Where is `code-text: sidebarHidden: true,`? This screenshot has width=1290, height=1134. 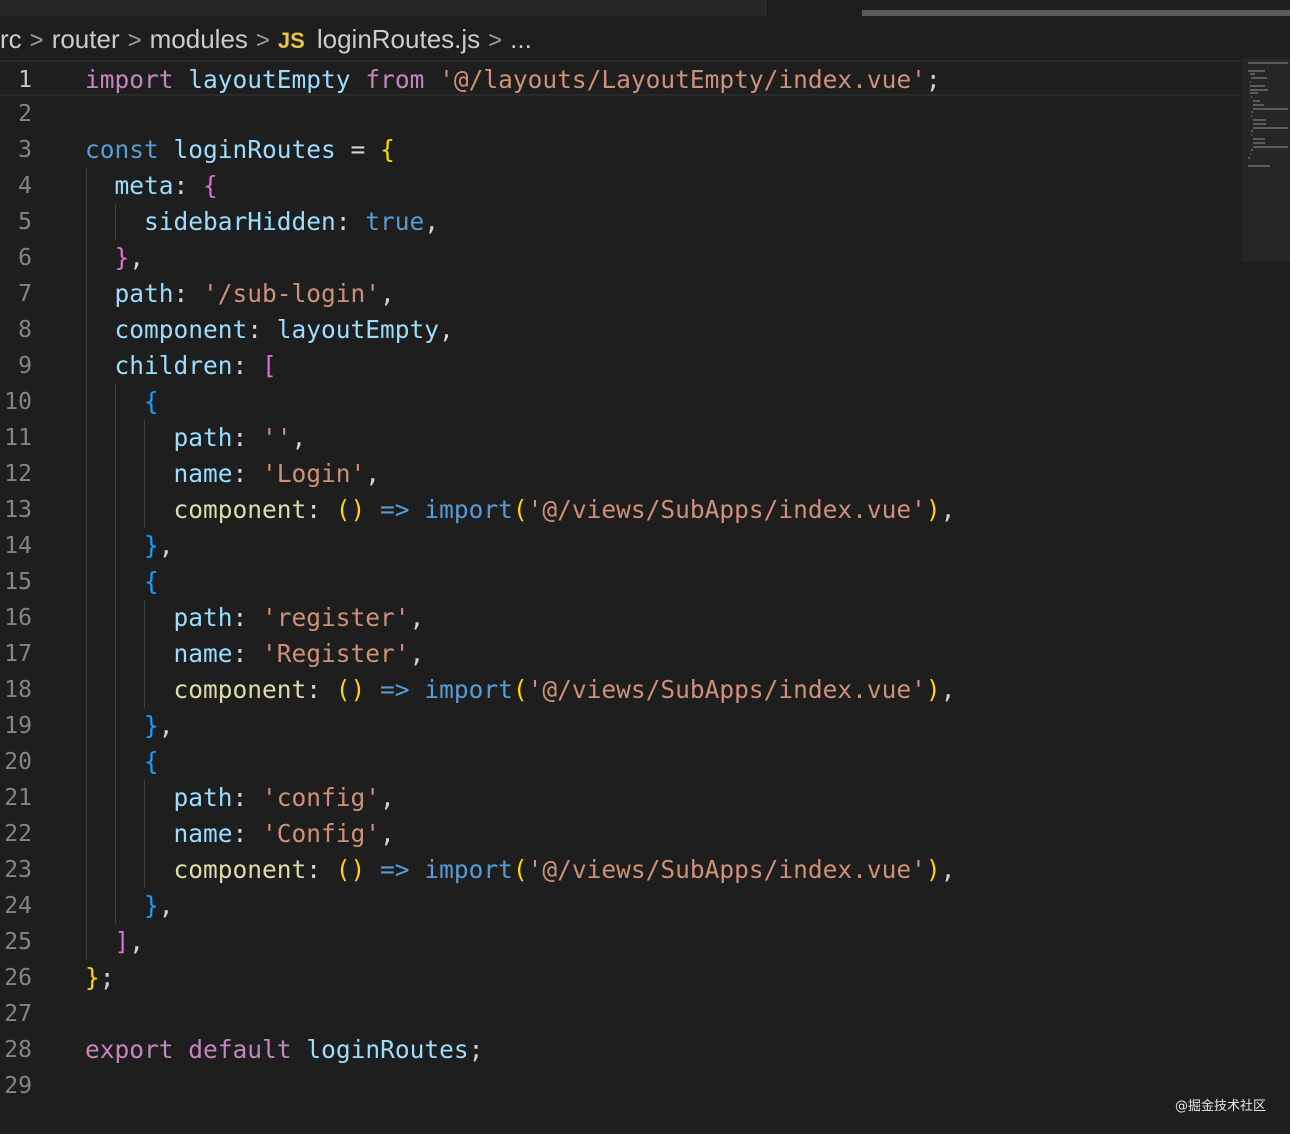
code-text: sidebarHidden: true, is located at coordinates (262, 222).